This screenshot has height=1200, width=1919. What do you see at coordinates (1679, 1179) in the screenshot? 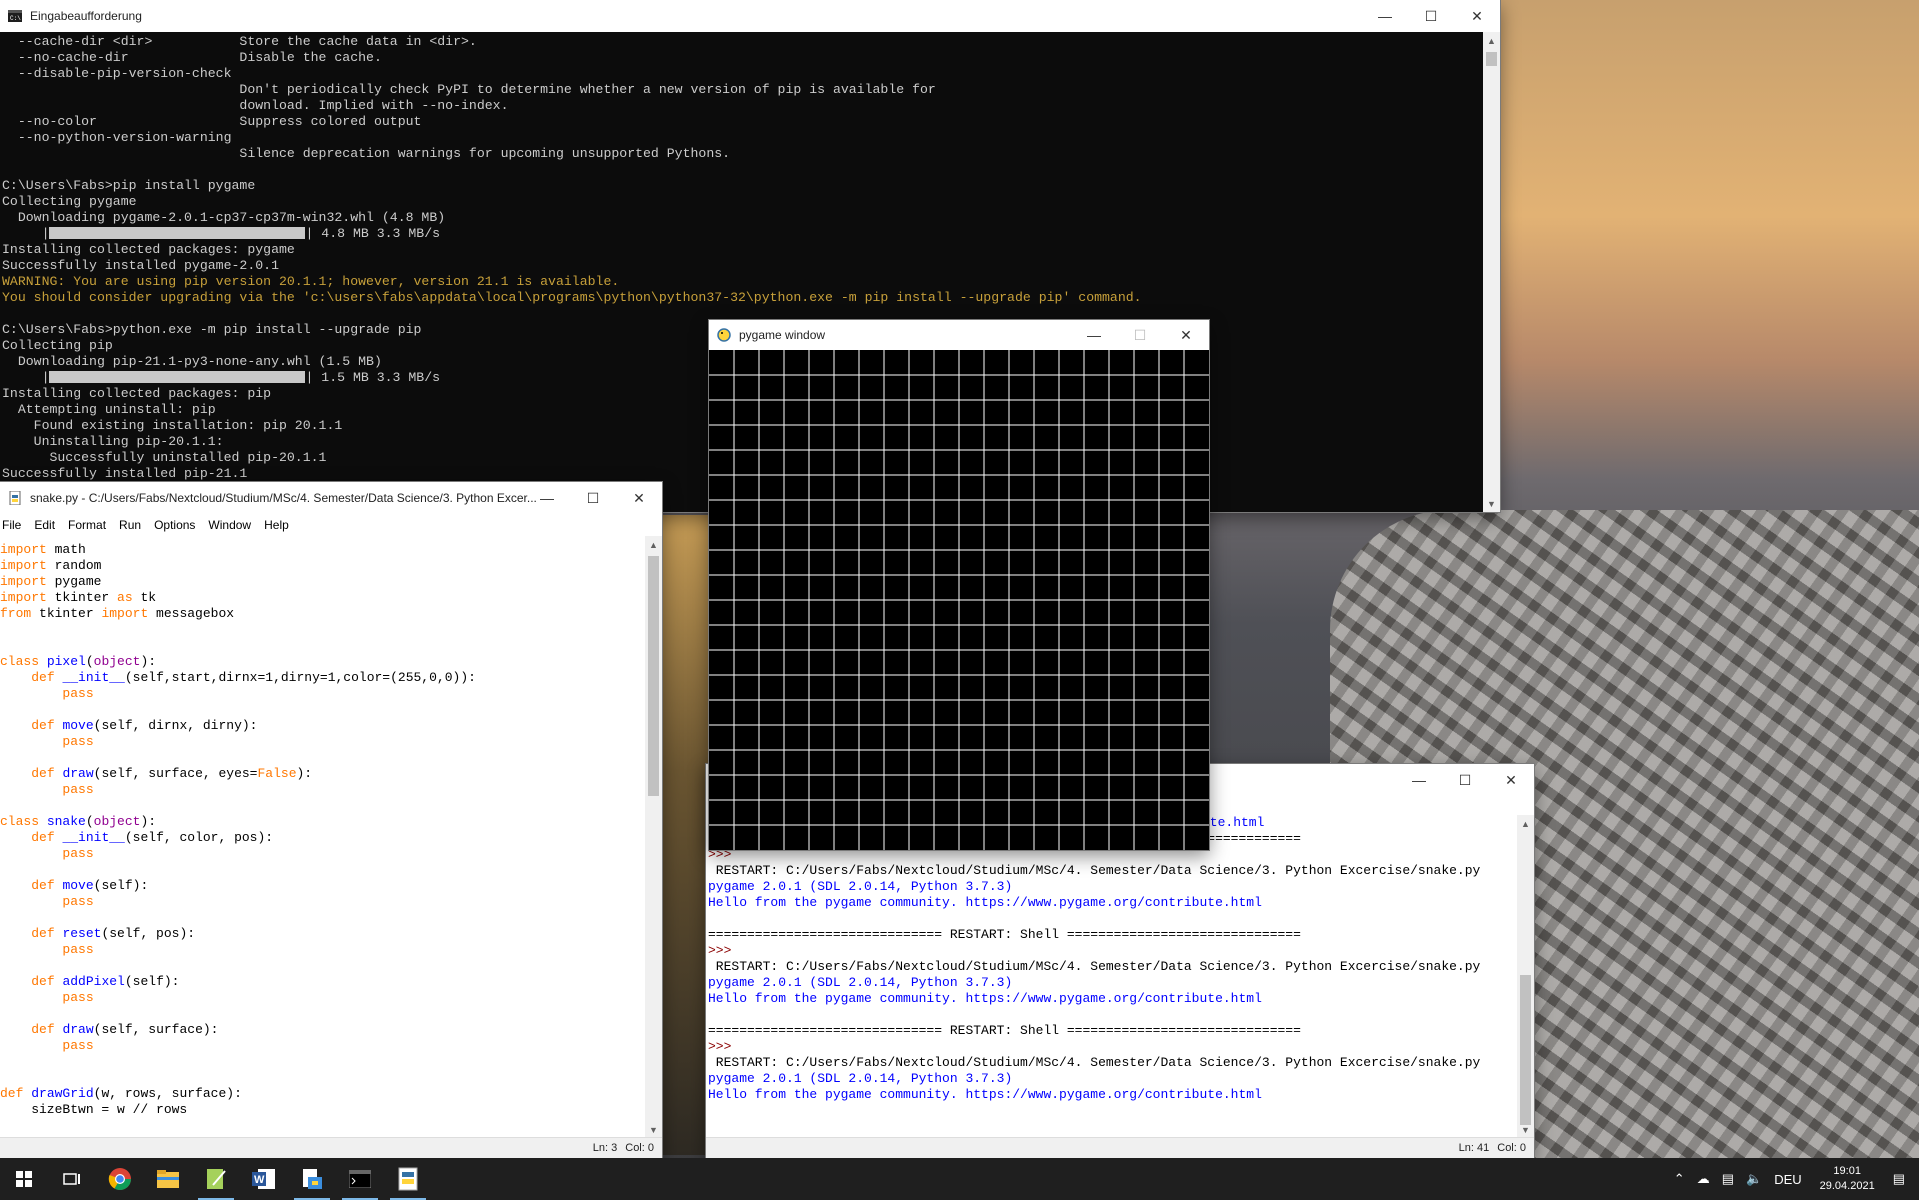
I see `chevron-up-icon: ⌃` at bounding box center [1679, 1179].